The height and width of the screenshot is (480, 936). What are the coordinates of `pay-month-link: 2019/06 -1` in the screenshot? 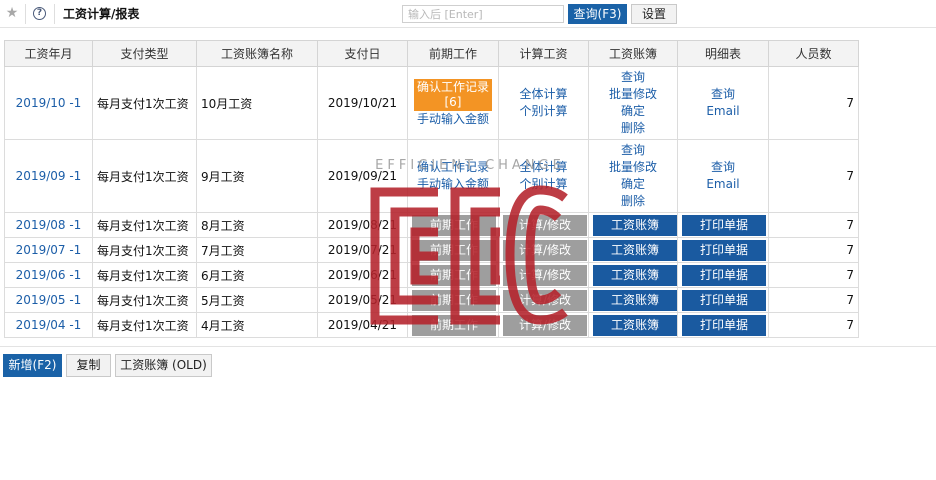 It's located at (48, 275).